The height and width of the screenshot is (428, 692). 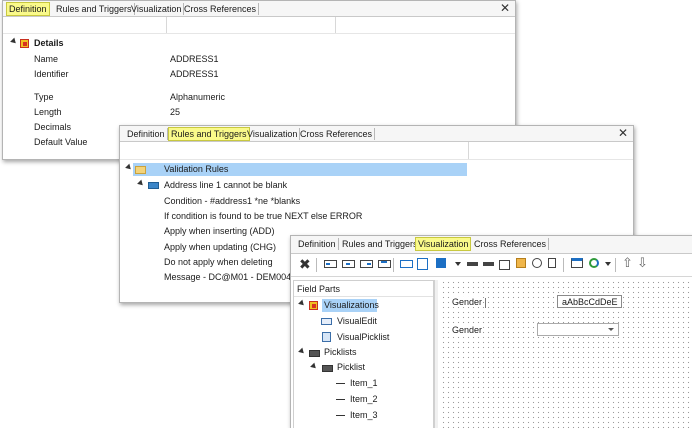 I want to click on name-label: Name, so click(x=46, y=59).